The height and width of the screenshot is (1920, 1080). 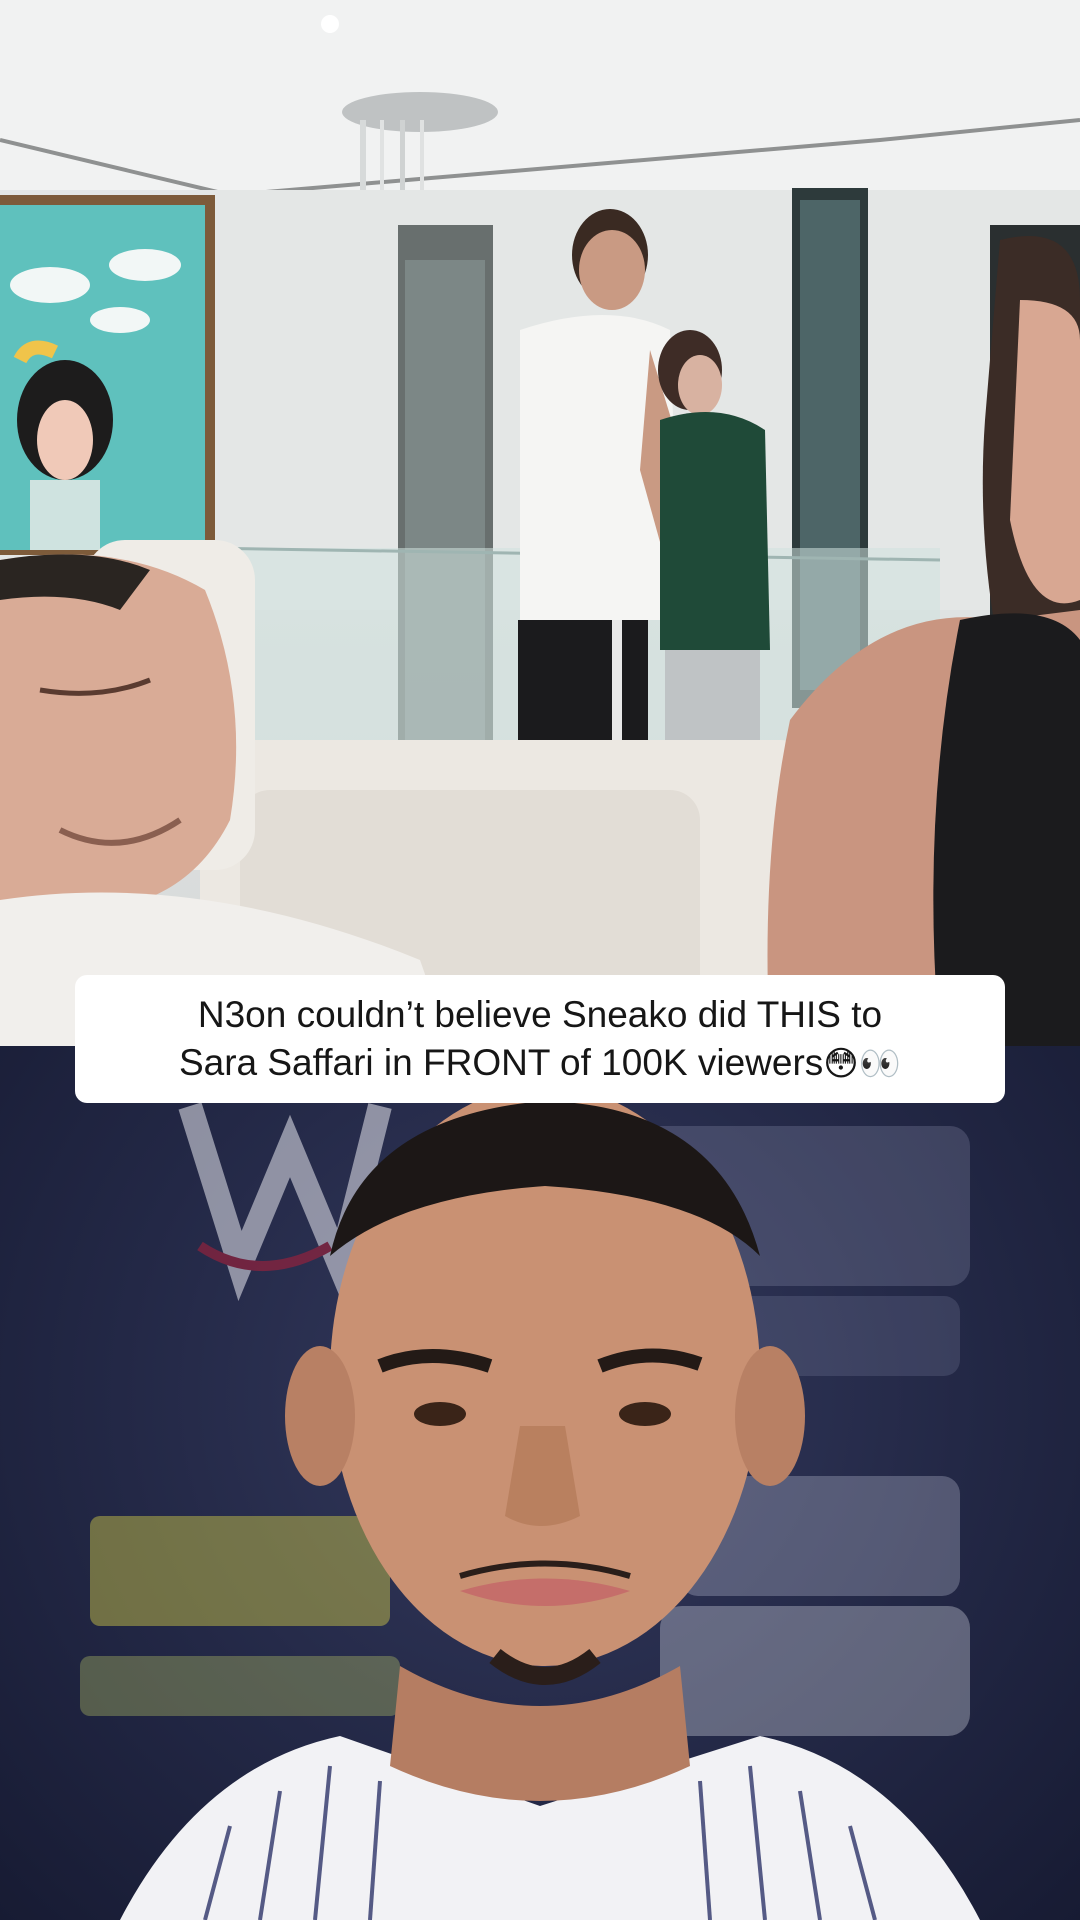 What do you see at coordinates (540, 1014) in the screenshot?
I see `caption-line-1: N3on couldn’t believe Sneako did THIS to` at bounding box center [540, 1014].